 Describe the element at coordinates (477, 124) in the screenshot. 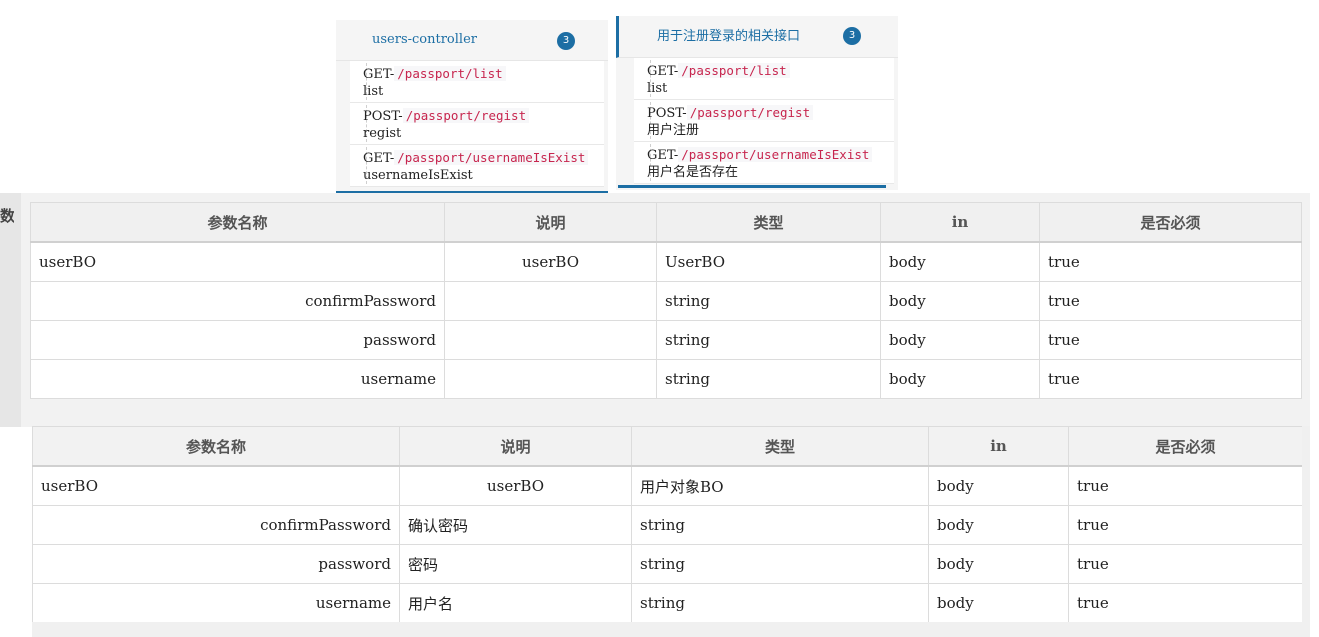

I see `operation-item: POST-/passport/regist regist` at that location.